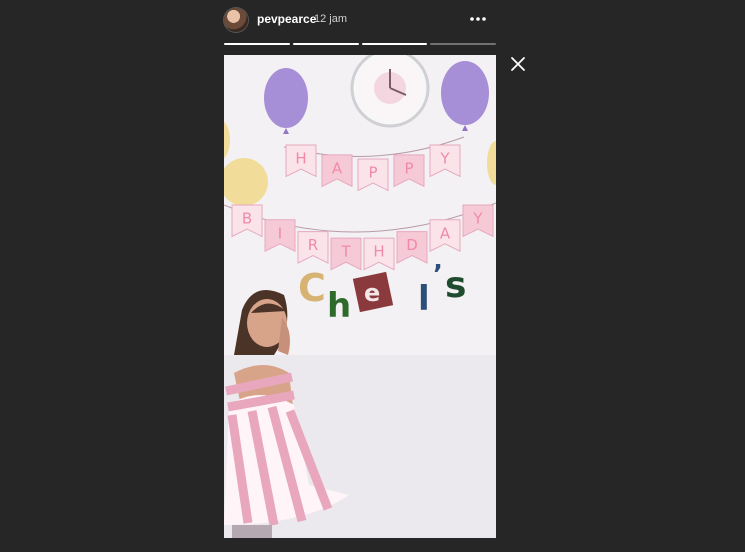 The width and height of the screenshot is (745, 552). Describe the element at coordinates (478, 19) in the screenshot. I see `more-horizontal-icon` at that location.